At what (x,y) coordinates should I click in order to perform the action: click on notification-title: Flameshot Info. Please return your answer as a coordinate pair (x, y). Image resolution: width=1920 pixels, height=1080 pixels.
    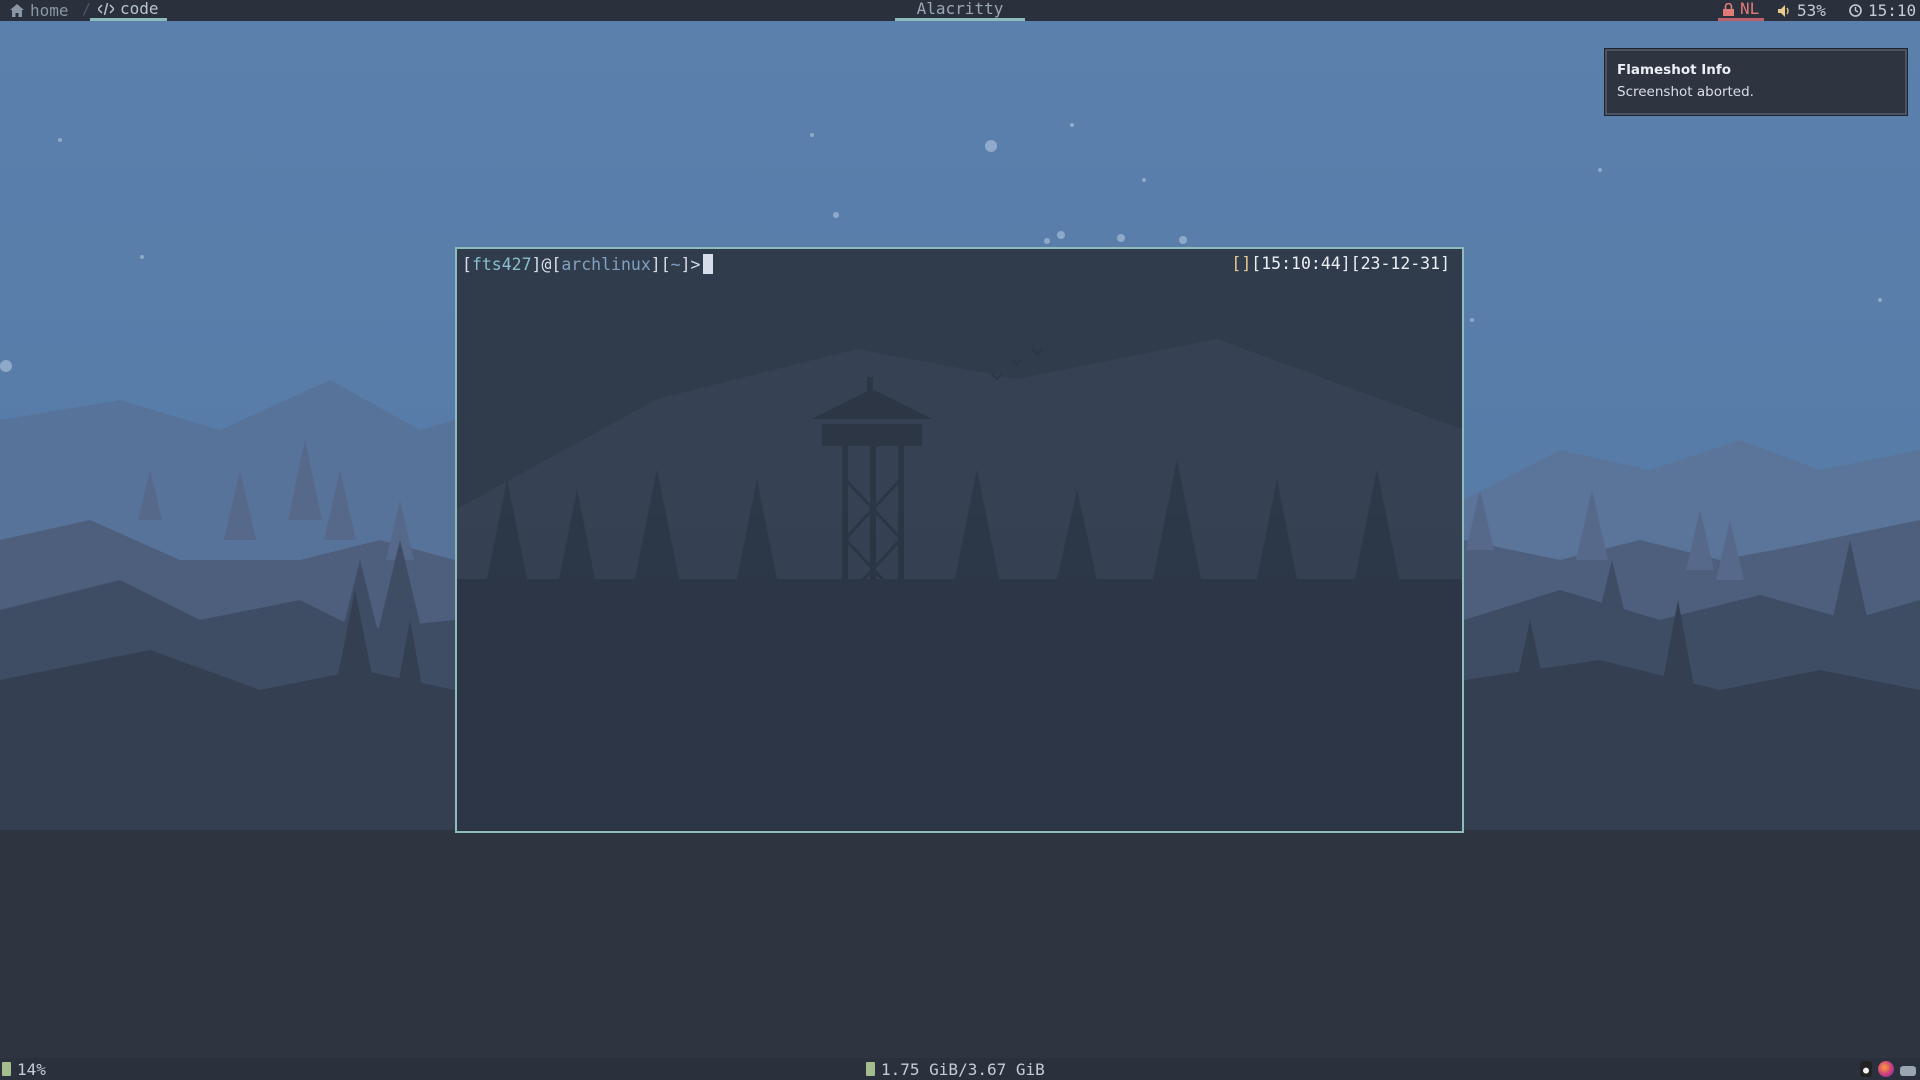
    Looking at the image, I should click on (1674, 70).